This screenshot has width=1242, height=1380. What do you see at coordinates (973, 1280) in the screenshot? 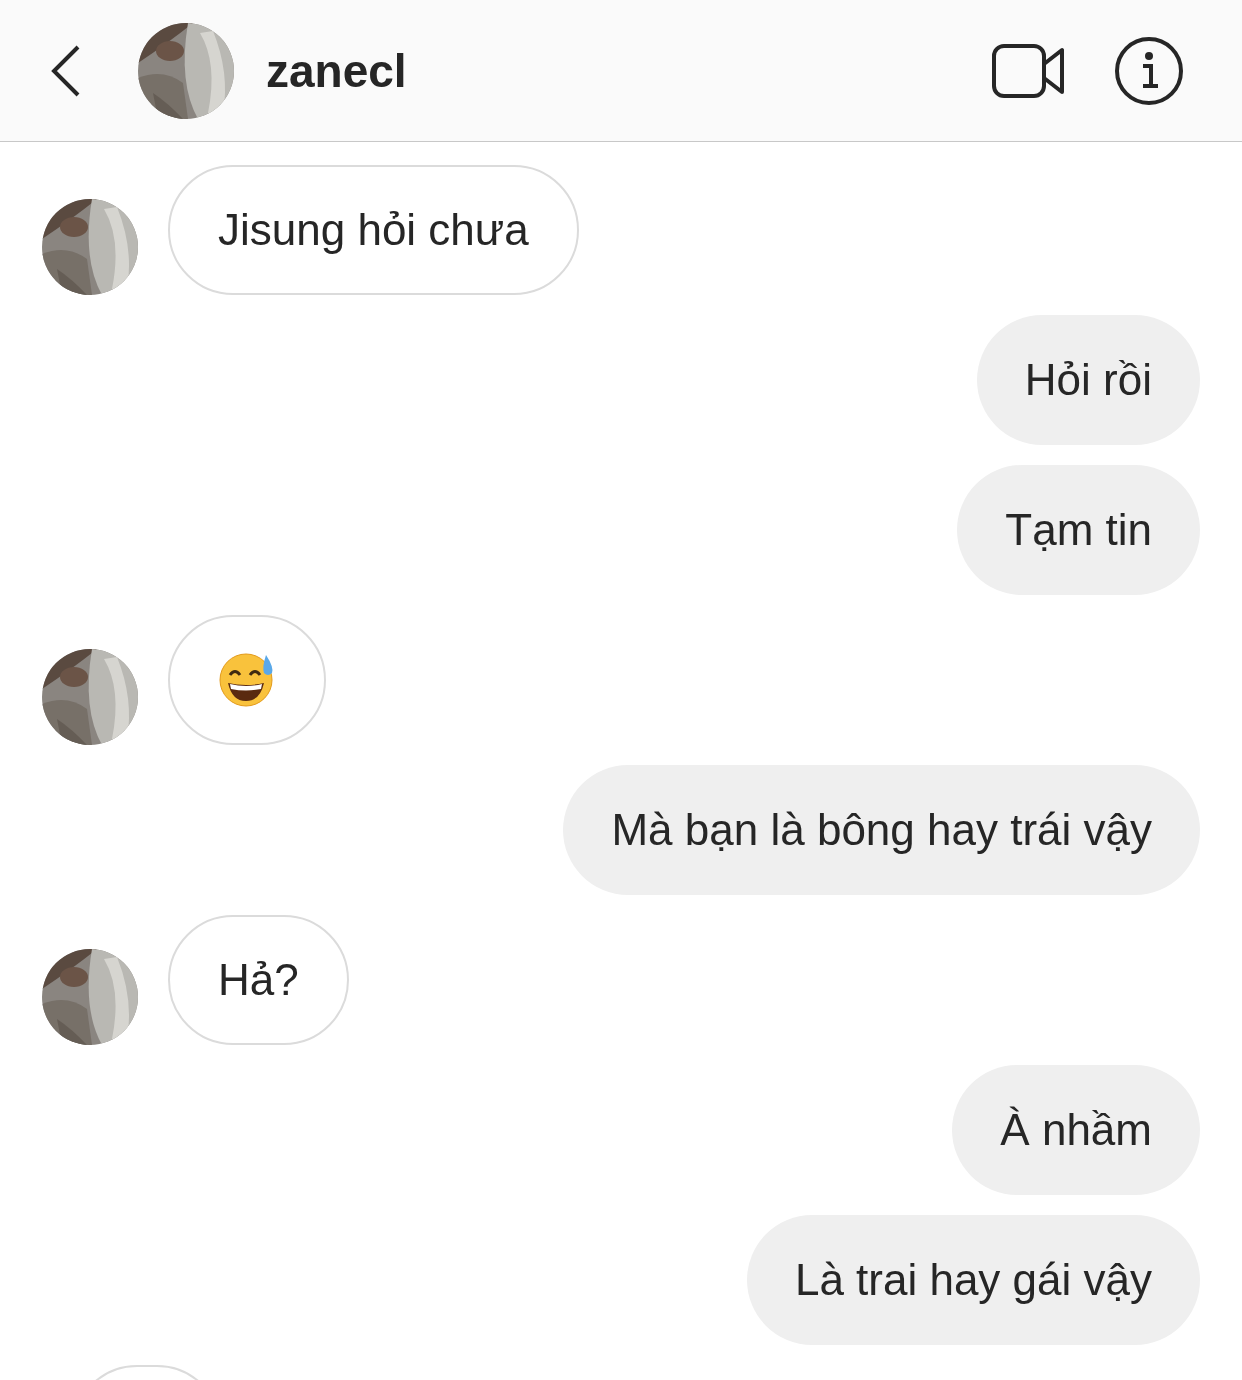
I see `message-bubble: Là trai hay gái vậy` at bounding box center [973, 1280].